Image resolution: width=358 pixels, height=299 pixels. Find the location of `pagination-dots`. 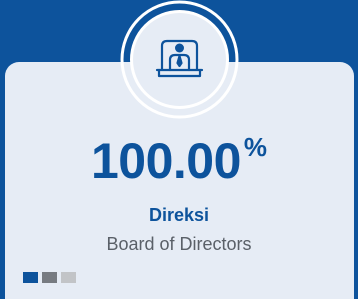

pagination-dots is located at coordinates (49, 277).